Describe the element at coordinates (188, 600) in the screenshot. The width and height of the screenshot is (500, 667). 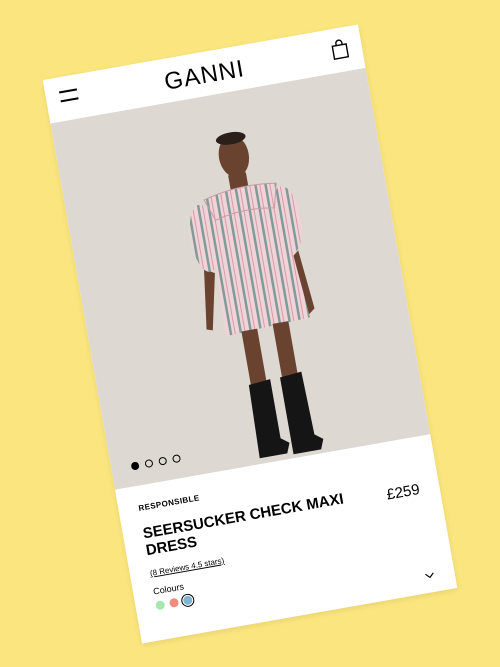
I see `colour-swatch-blue` at that location.